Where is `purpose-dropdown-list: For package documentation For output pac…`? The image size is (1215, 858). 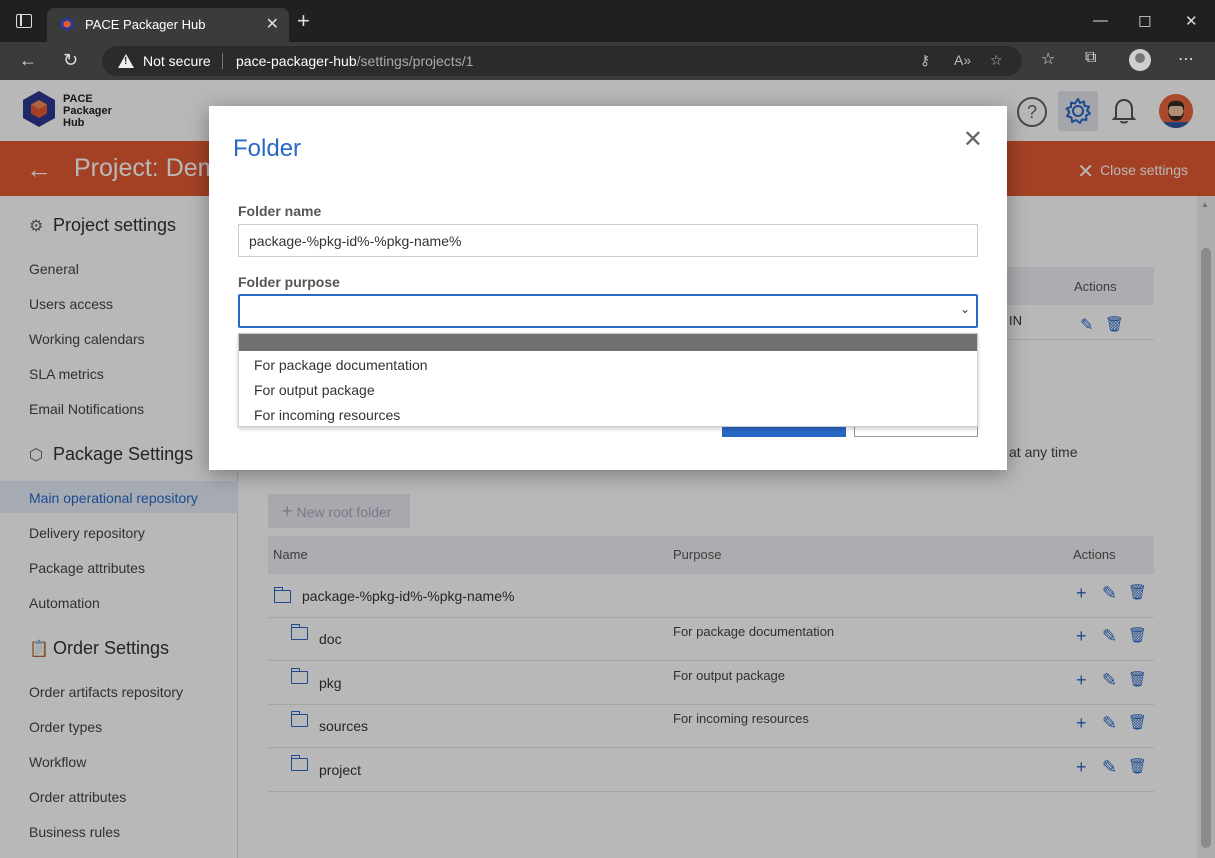
purpose-dropdown-list: For package documentation For output pac… is located at coordinates (608, 380).